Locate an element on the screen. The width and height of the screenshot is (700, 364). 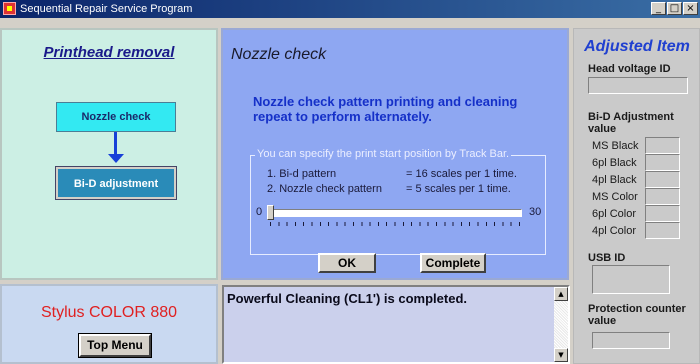
head-voltage-field is located at coordinates (638, 85).